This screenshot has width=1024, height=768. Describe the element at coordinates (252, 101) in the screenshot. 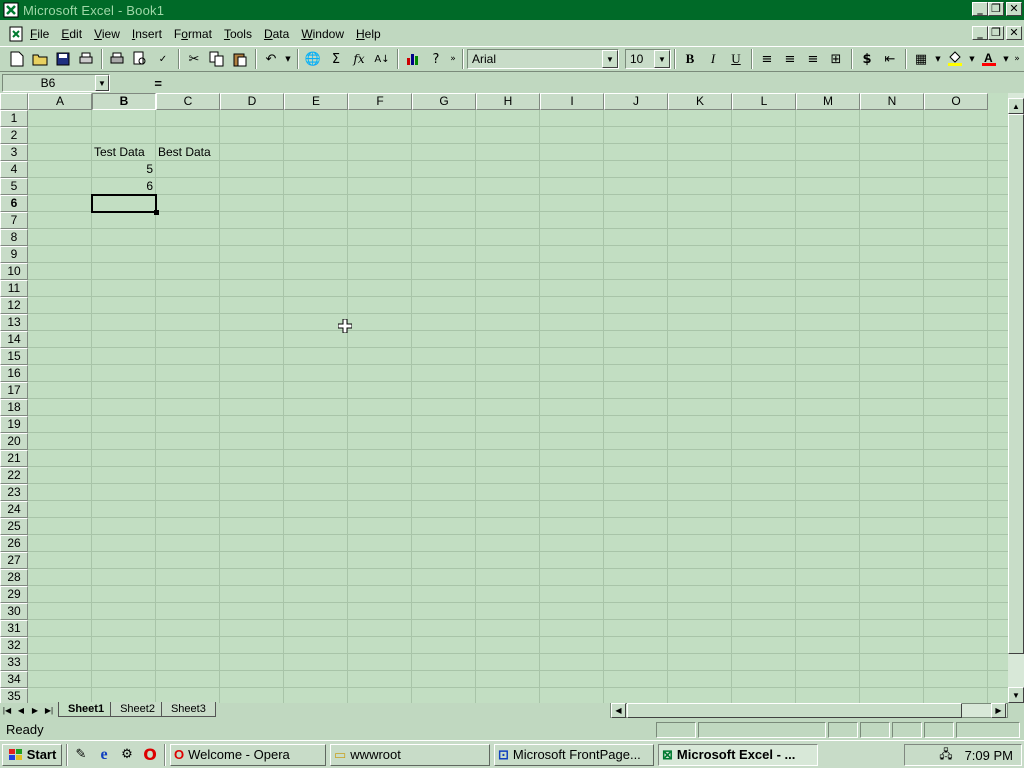

I see `column-header-d: D` at that location.